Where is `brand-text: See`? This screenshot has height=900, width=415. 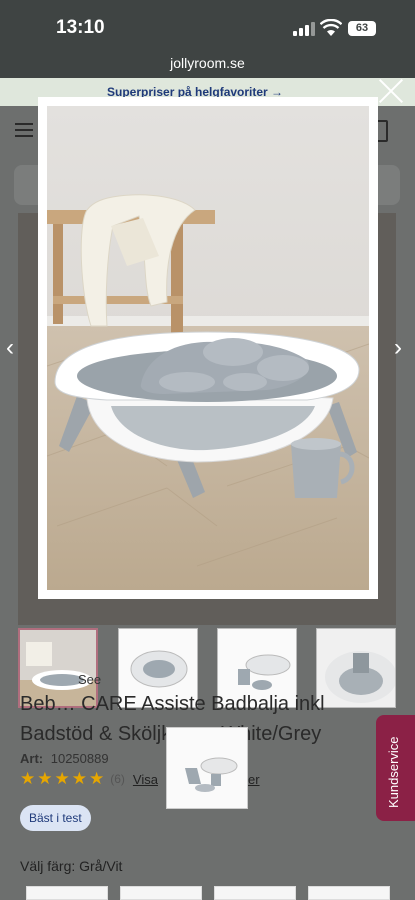 brand-text: See is located at coordinates (90, 679).